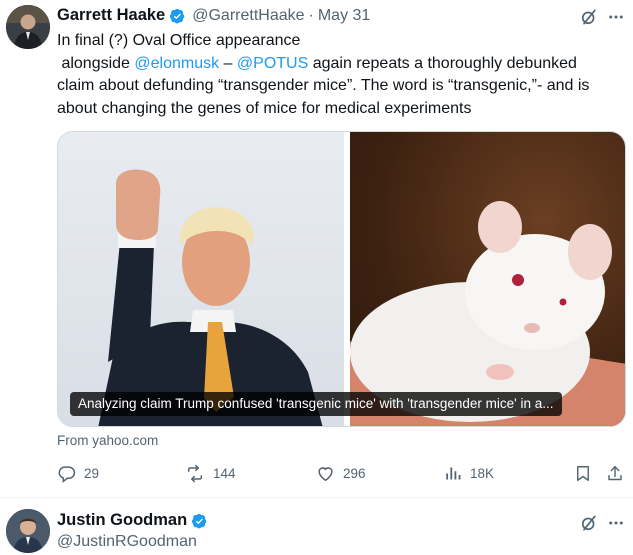 The image size is (633, 555). I want to click on share-button, so click(619, 473).